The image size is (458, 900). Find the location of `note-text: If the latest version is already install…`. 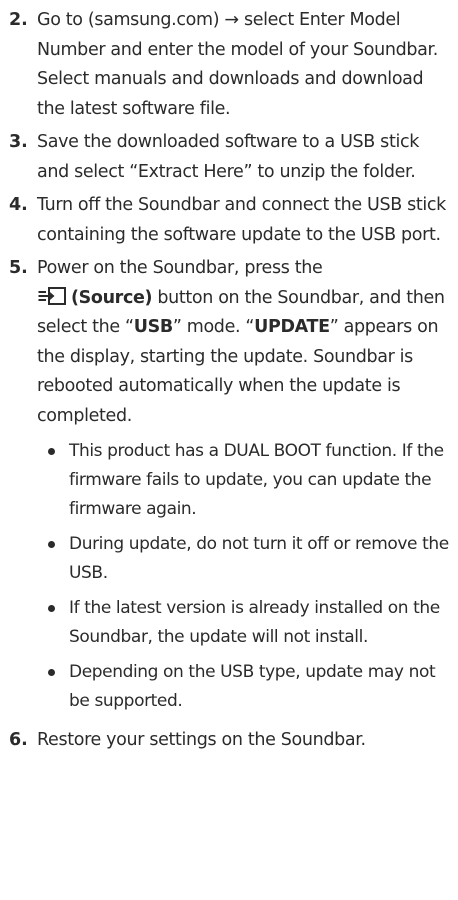

note-text: If the latest version is already install… is located at coordinates (254, 622).